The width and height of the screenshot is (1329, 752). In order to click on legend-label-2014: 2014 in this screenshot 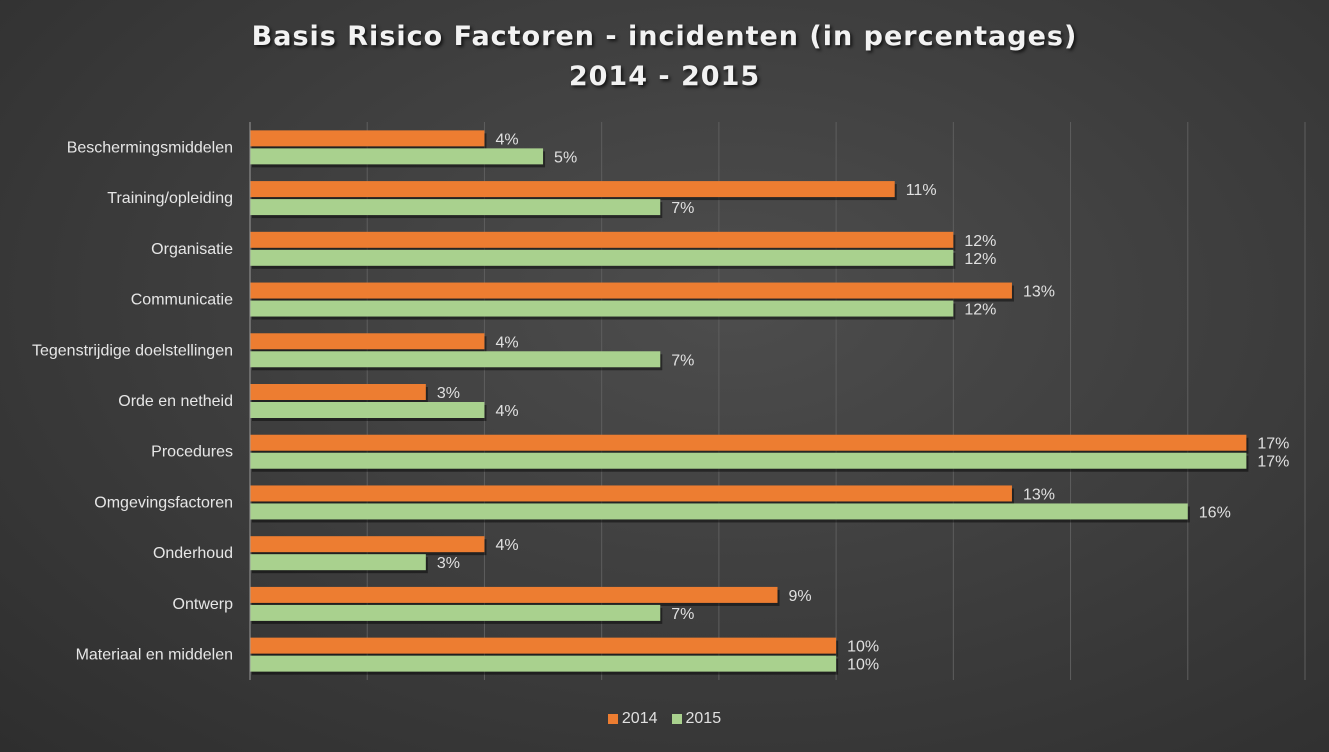, I will do `click(639, 718)`.